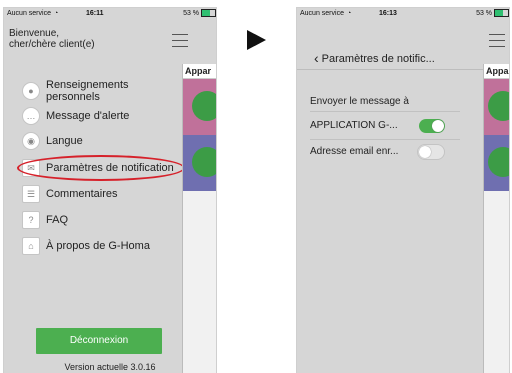 The height and width of the screenshot is (373, 512). What do you see at coordinates (431, 152) in the screenshot?
I see `toggle-email` at bounding box center [431, 152].